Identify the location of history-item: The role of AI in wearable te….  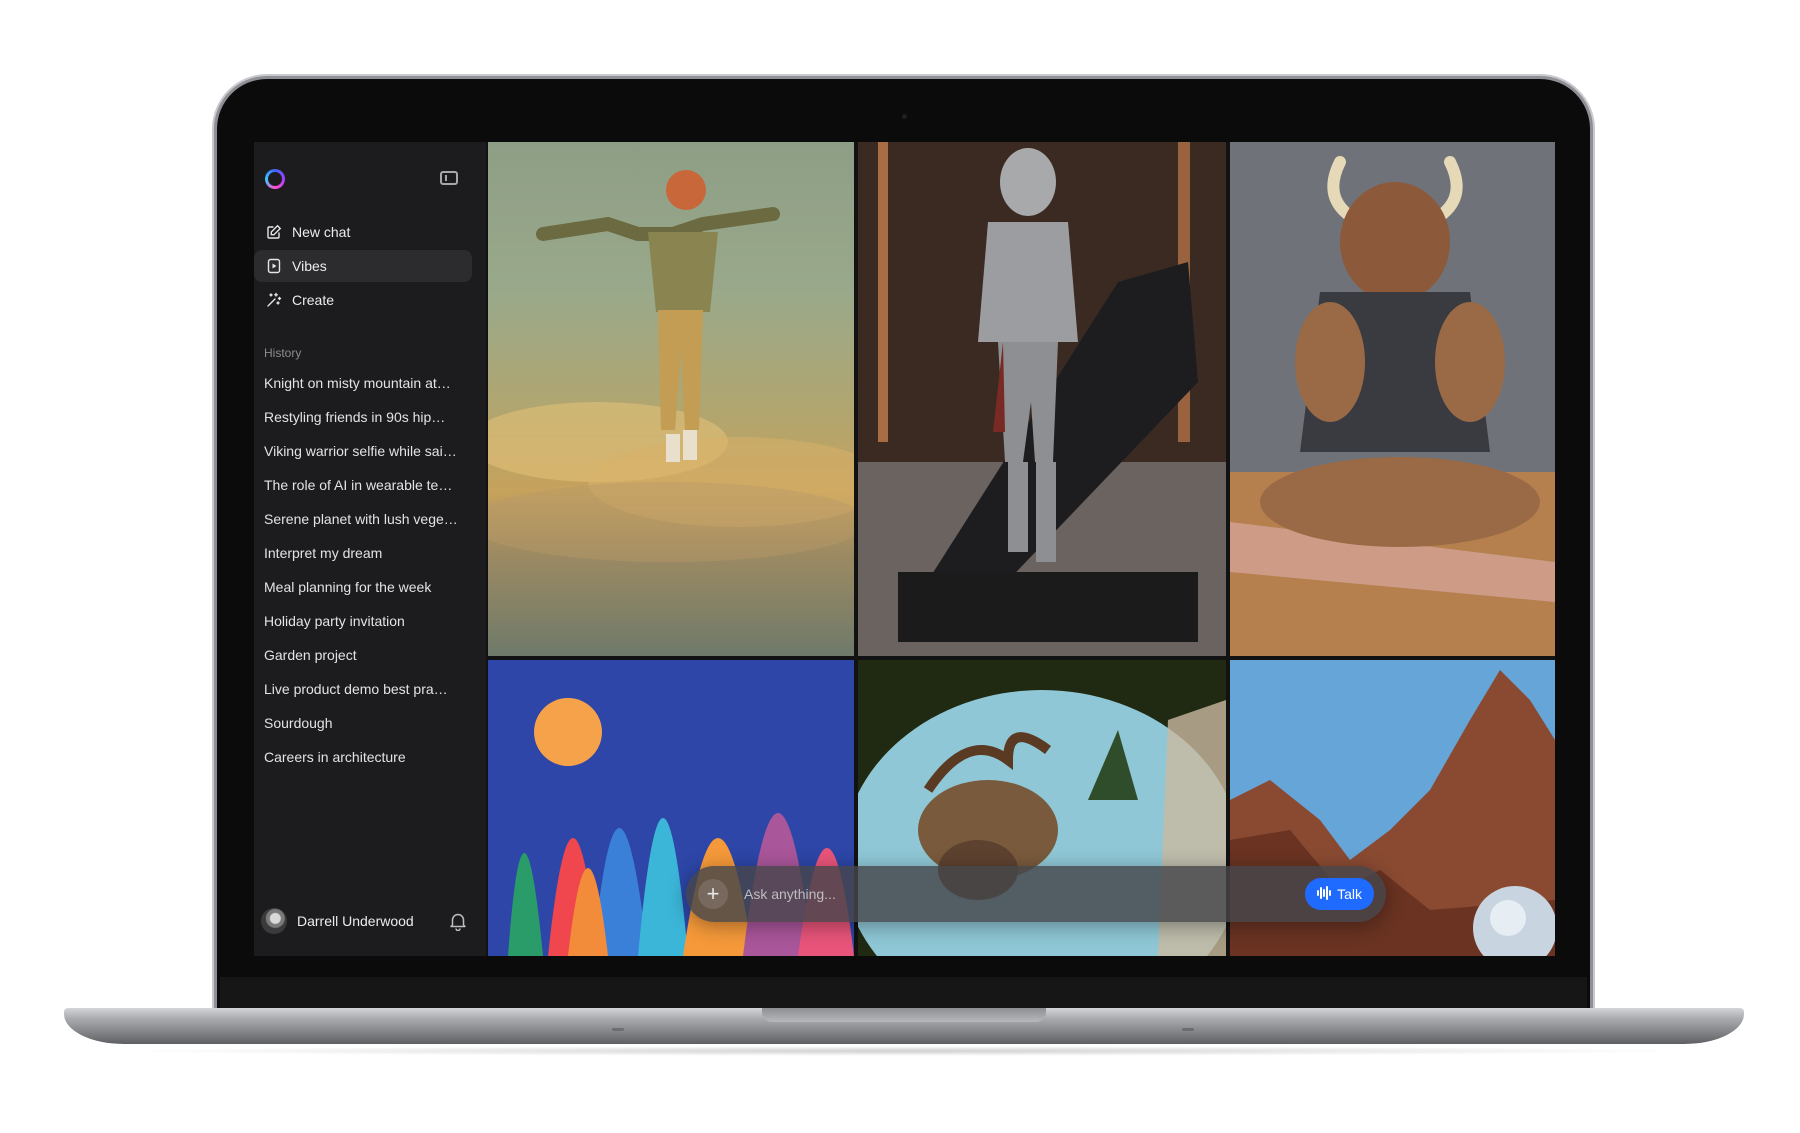
(364, 485).